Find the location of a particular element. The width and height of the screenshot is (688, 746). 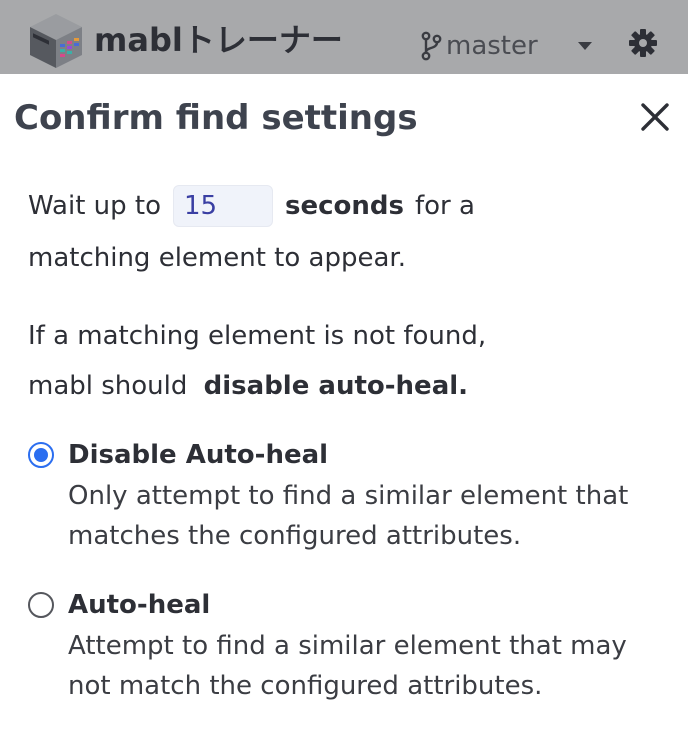

branch-selector: master is located at coordinates (479, 46).